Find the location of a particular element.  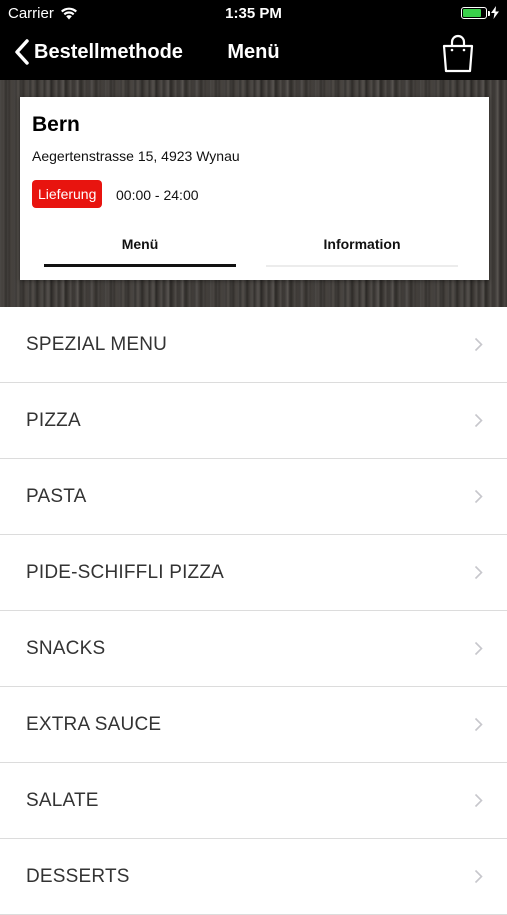

store-address: Aegertenstrasse 15, 4923 Wynau is located at coordinates (136, 156).